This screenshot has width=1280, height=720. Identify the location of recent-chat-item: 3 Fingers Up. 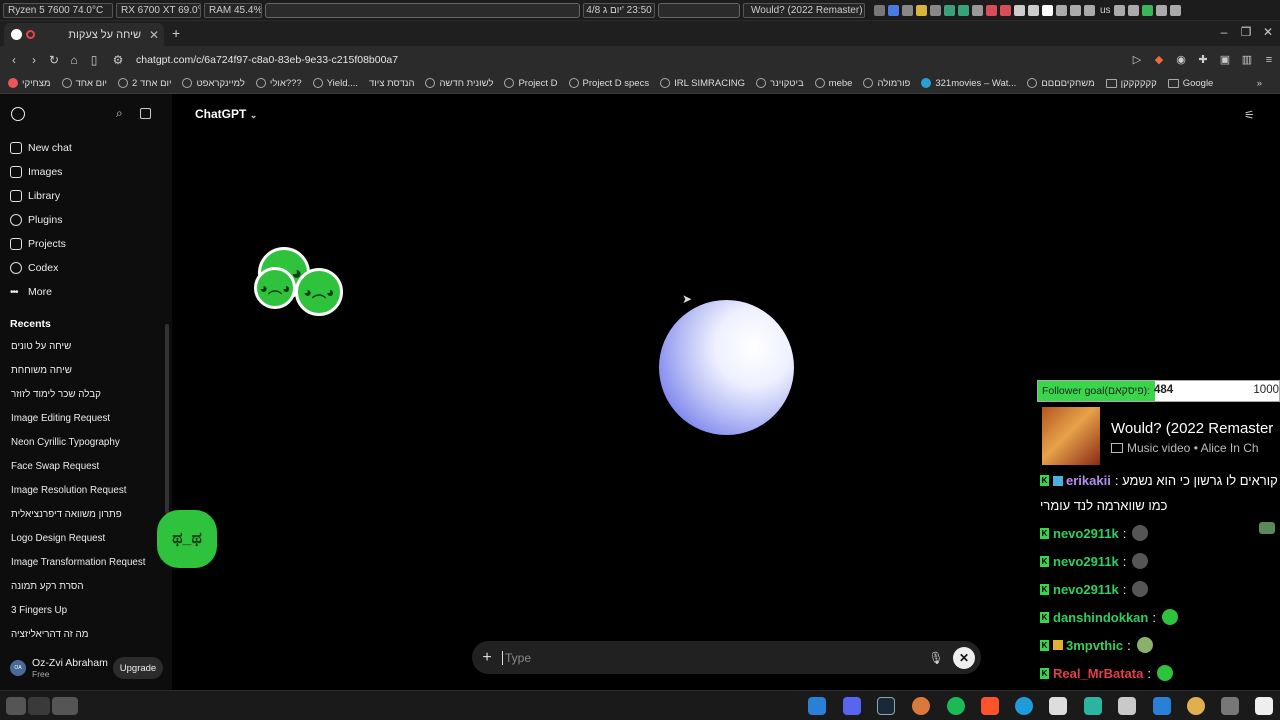
(39, 610).